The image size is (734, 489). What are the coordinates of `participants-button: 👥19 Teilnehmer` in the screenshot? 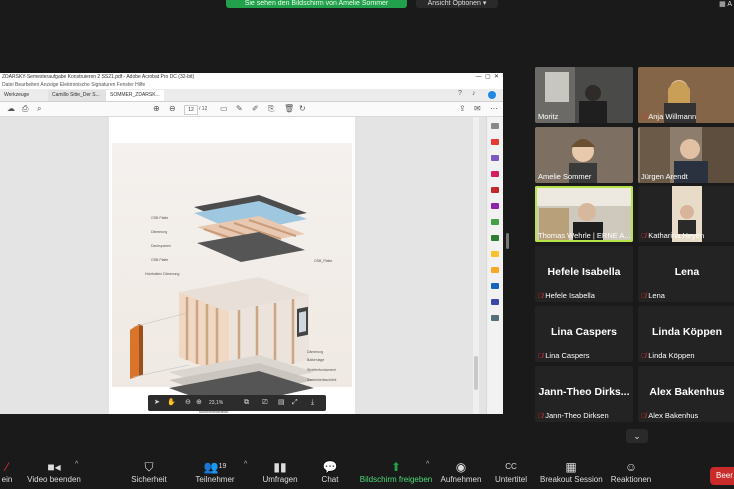 It's located at (215, 474).